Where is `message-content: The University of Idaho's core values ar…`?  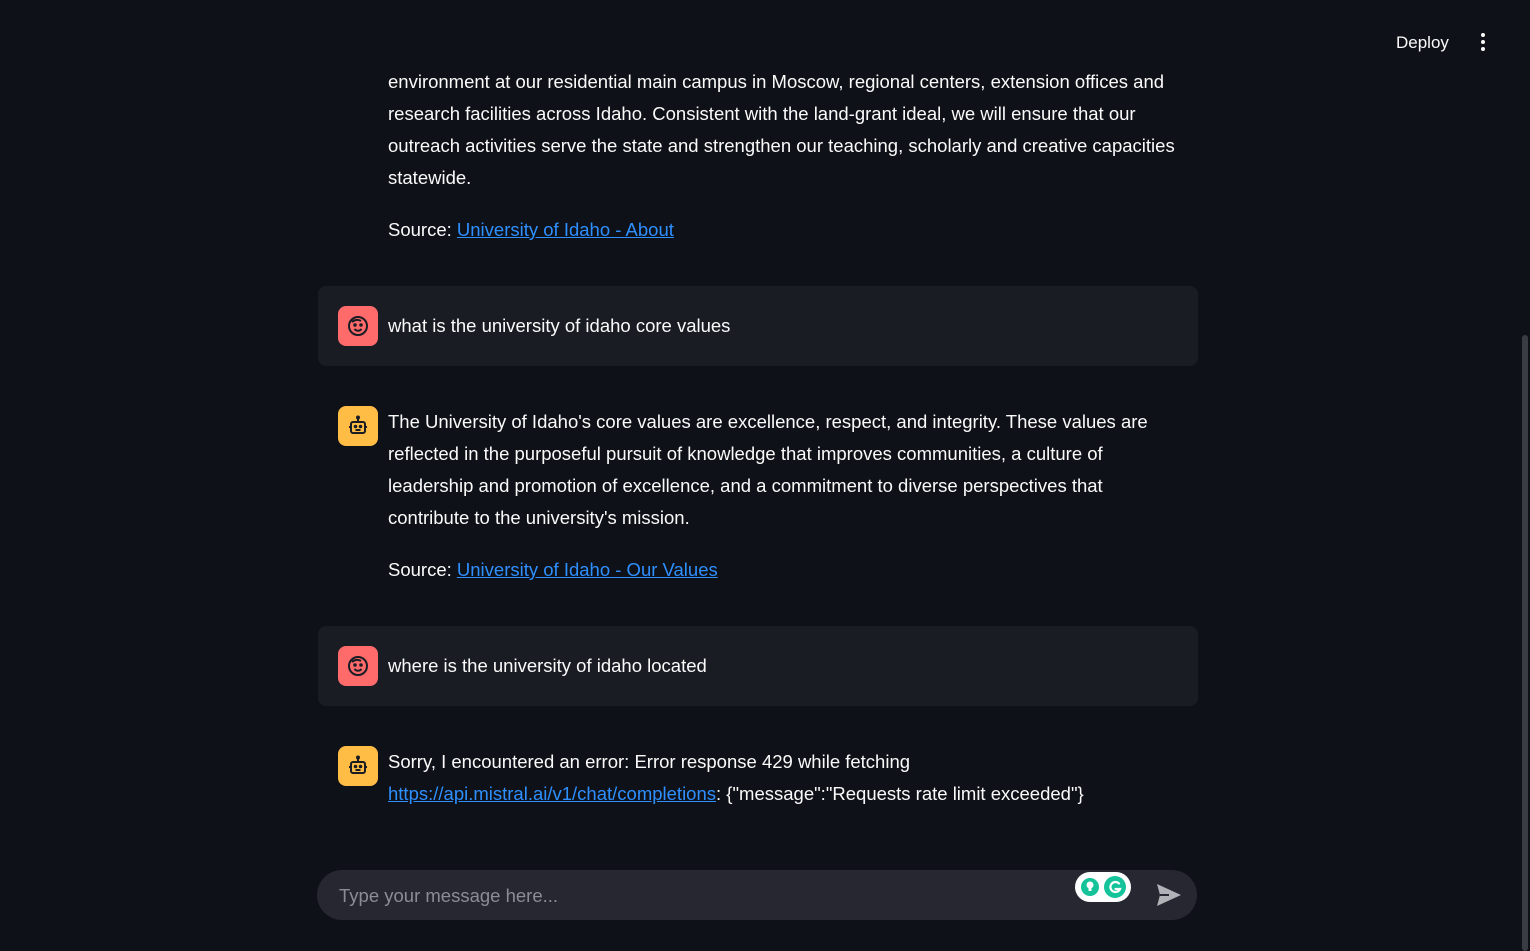 message-content: The University of Idaho's core values ar… is located at coordinates (788, 496).